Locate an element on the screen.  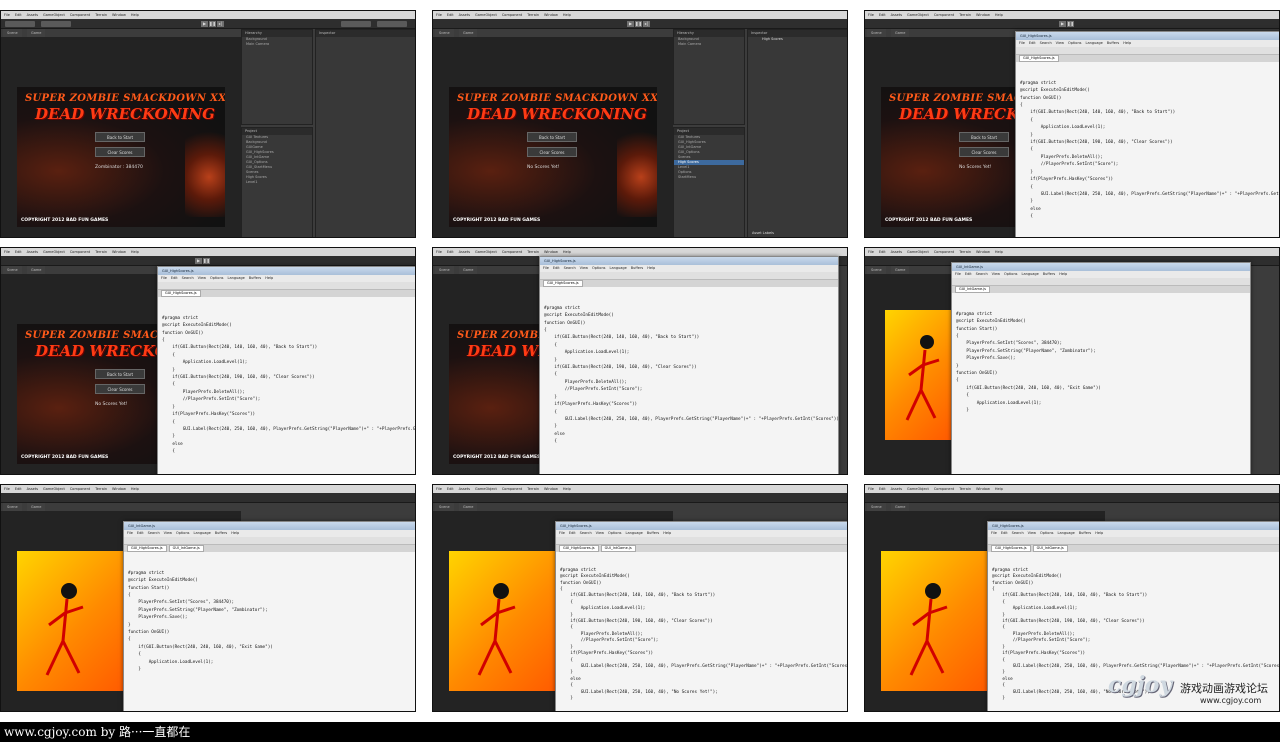
pause-icon: ❚❚ is located at coordinates (212, 24).